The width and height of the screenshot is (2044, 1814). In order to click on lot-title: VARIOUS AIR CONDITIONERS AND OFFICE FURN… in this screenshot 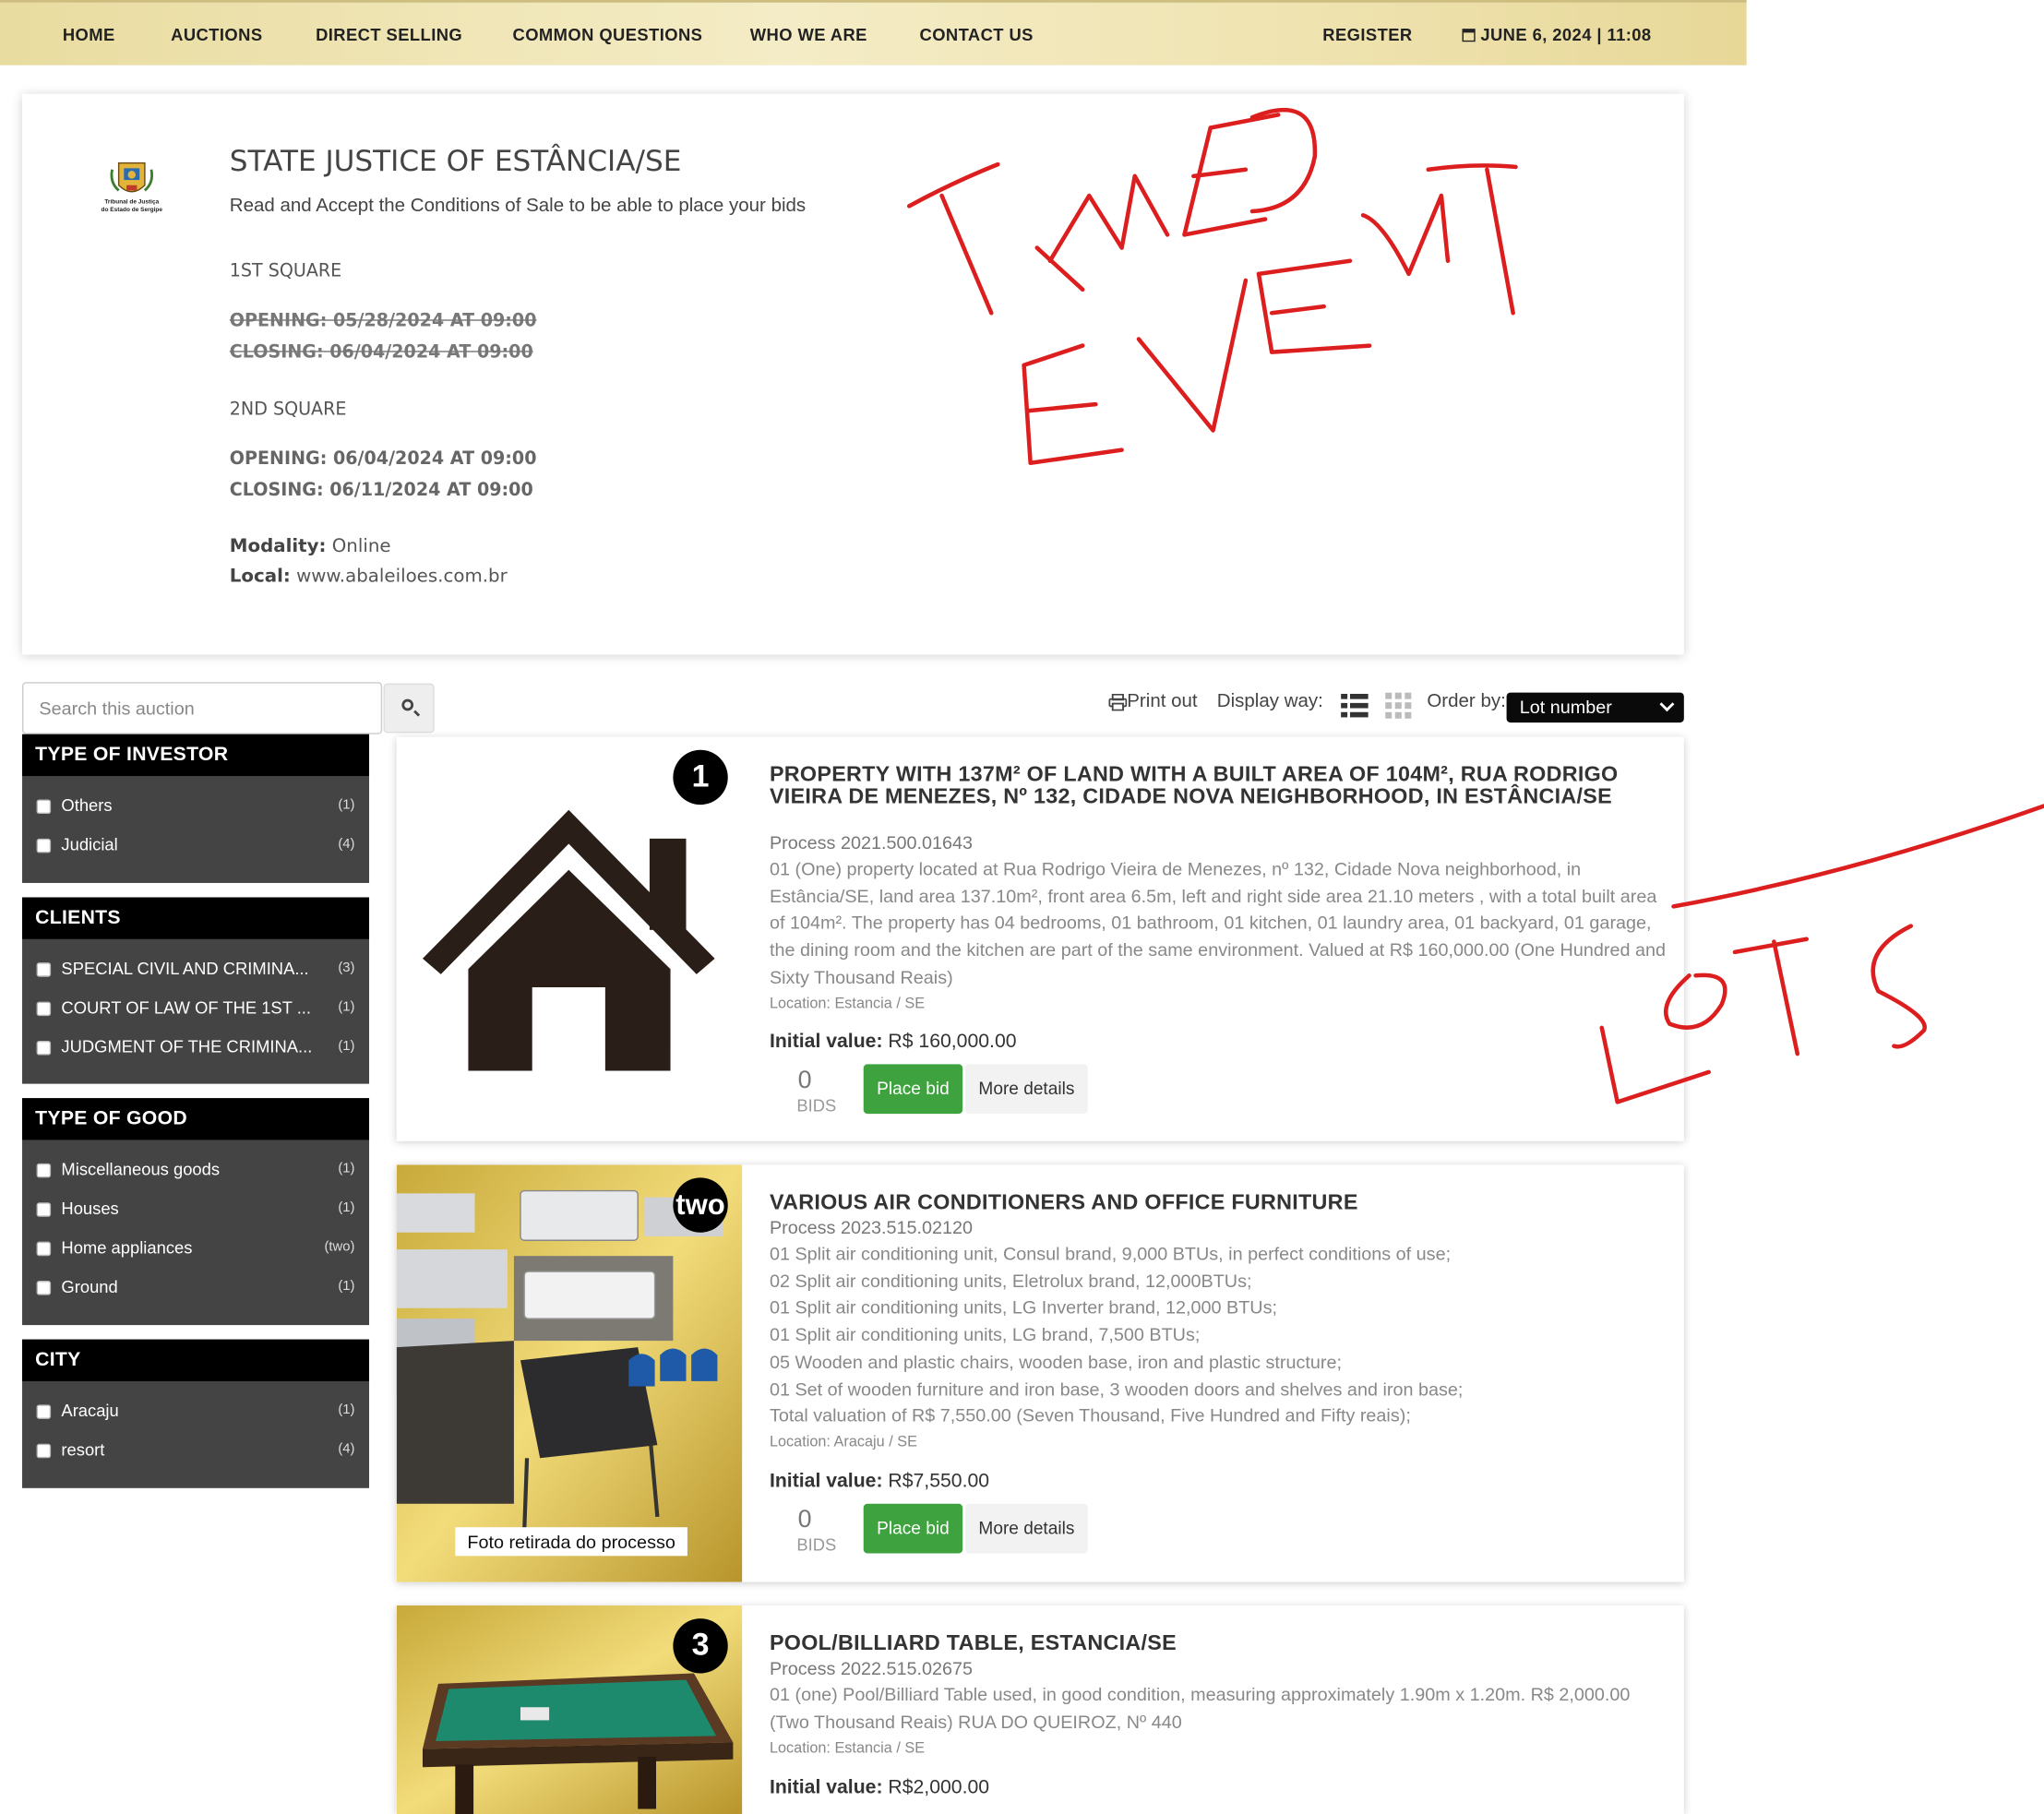, I will do `click(1200, 1202)`.